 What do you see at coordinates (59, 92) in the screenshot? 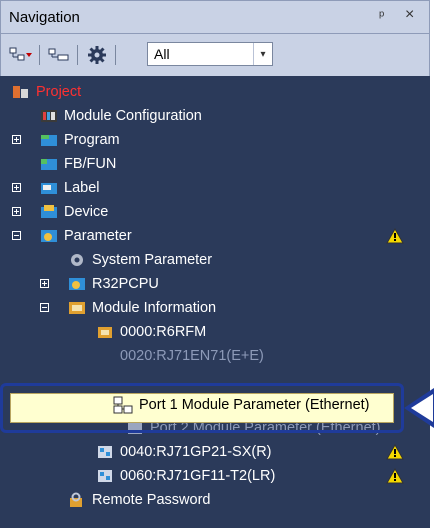
I see `tree-label: Project` at bounding box center [59, 92].